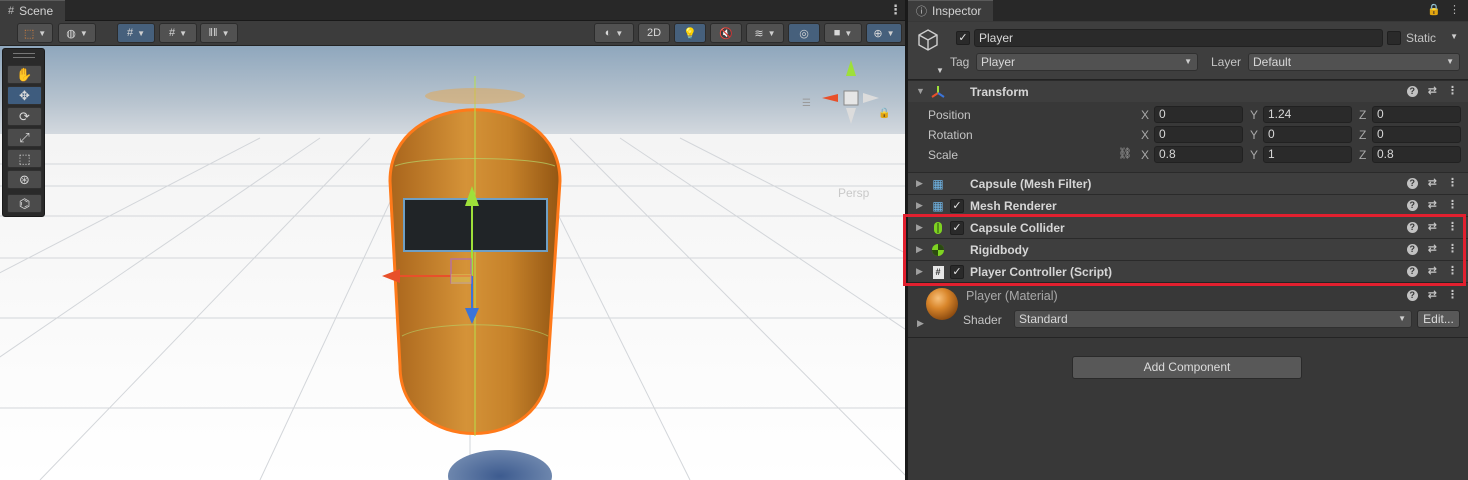 The width and height of the screenshot is (1468, 480). I want to click on material-separator, so click(1188, 337).